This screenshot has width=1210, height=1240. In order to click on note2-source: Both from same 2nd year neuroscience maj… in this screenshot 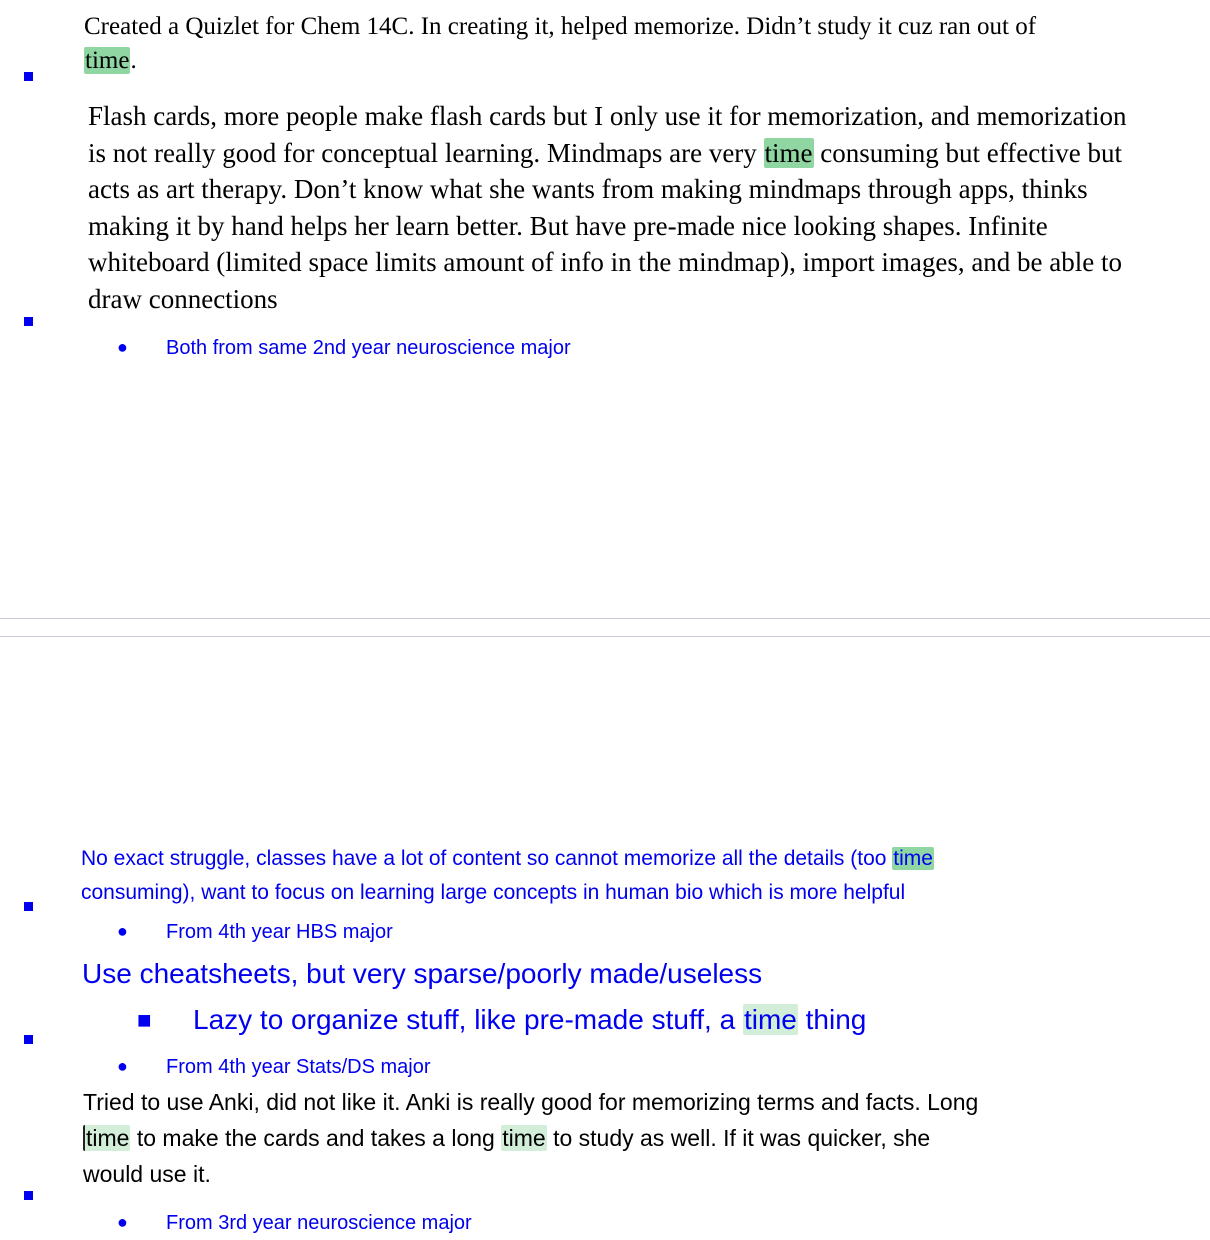, I will do `click(368, 348)`.